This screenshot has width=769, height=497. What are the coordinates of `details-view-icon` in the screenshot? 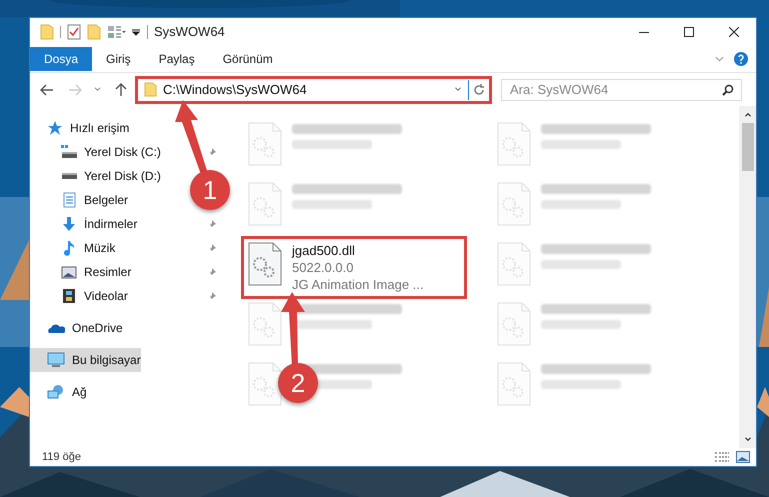 It's located at (722, 457).